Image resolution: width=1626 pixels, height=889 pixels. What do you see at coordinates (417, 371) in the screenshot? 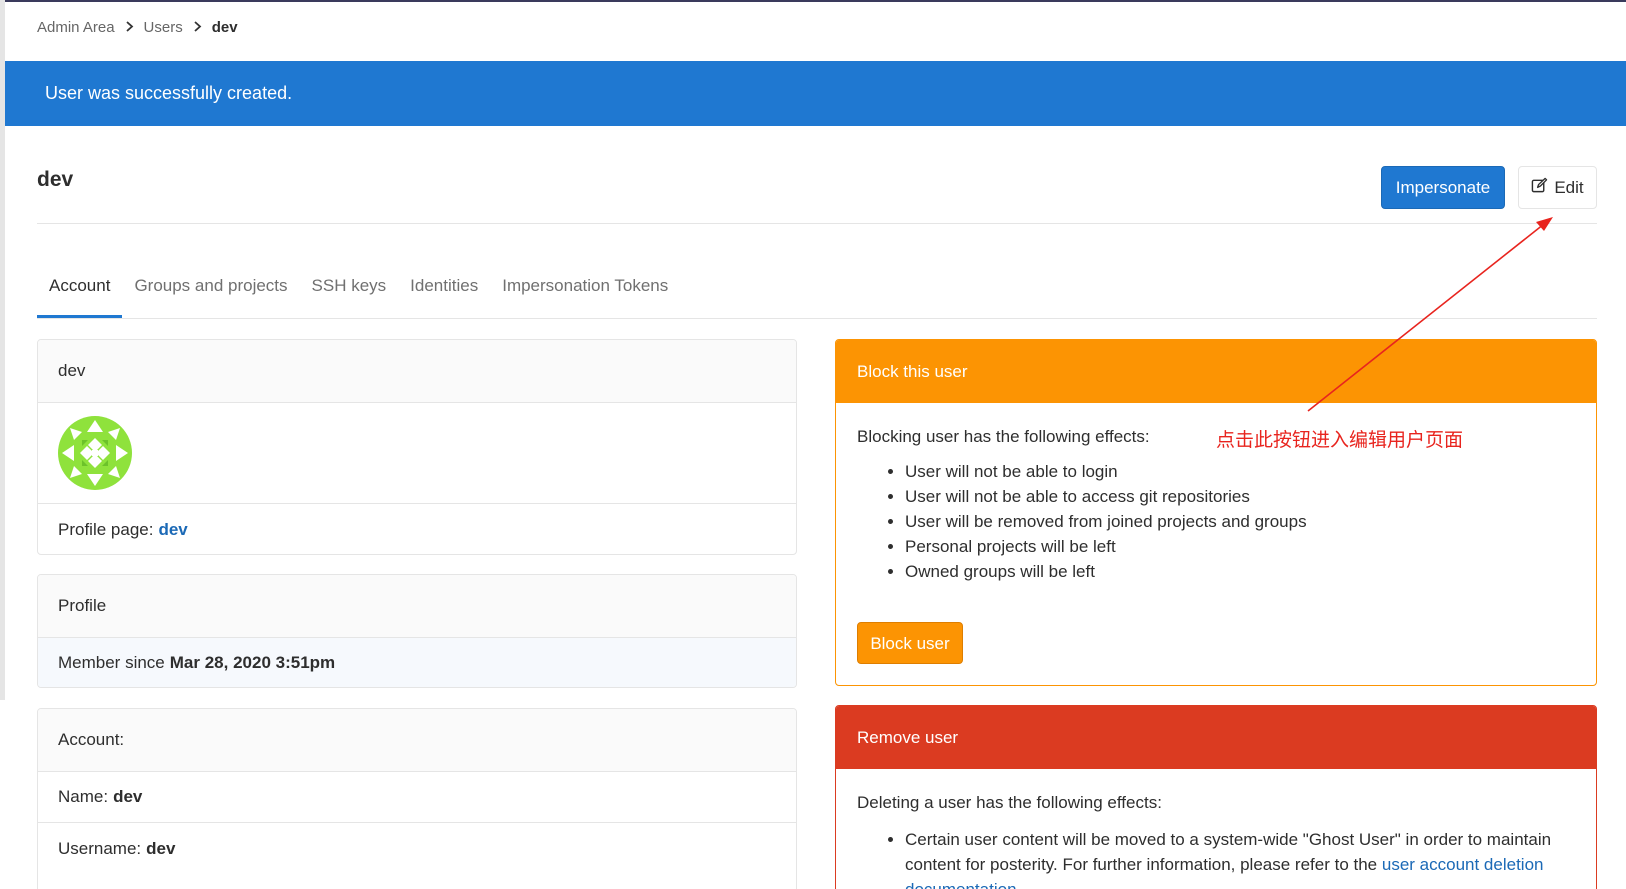
I see `user-card-title: dev` at bounding box center [417, 371].